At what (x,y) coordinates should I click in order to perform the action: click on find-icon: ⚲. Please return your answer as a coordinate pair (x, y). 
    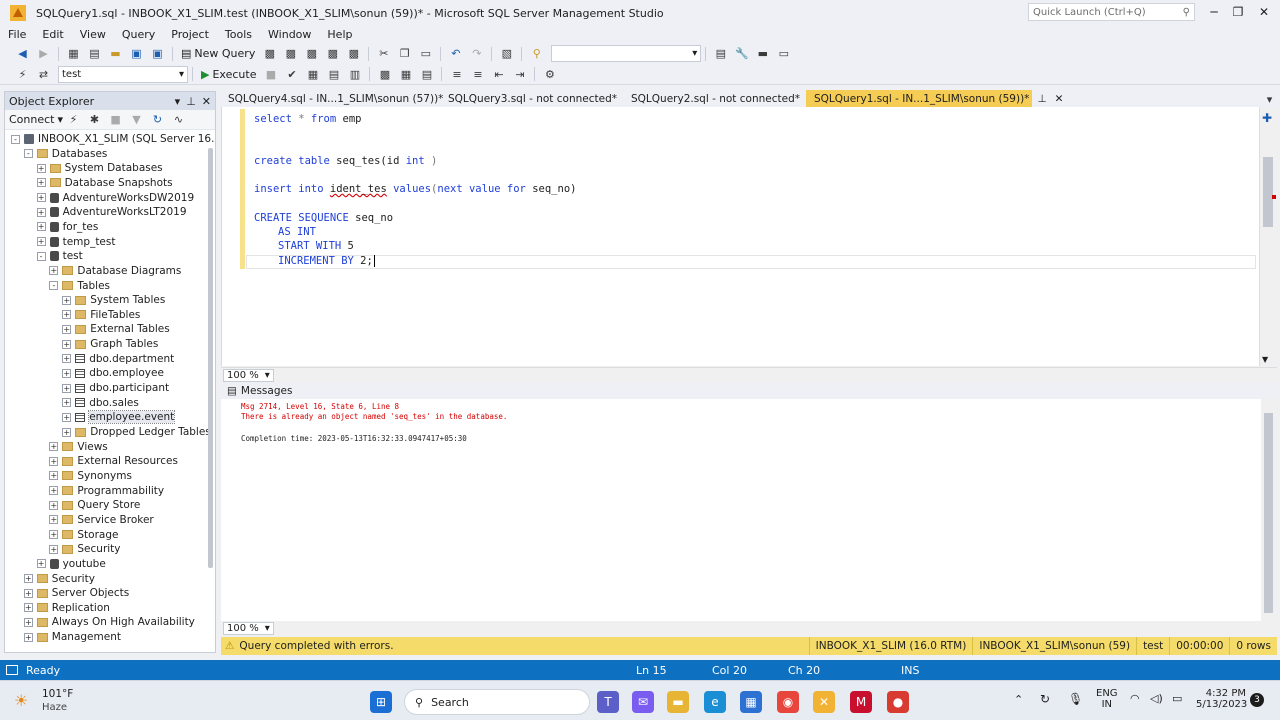
    Looking at the image, I should click on (536, 53).